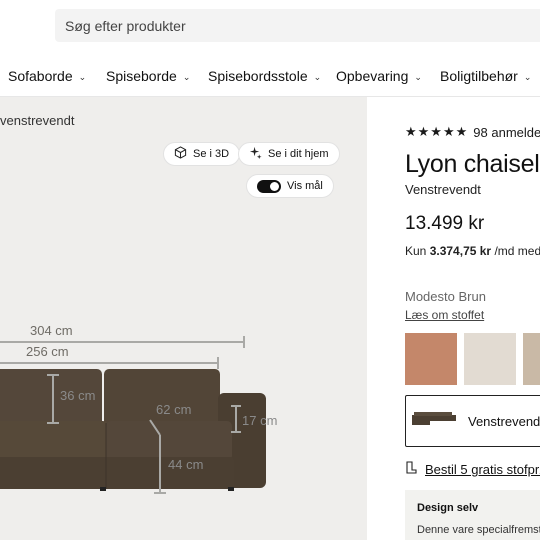 The image size is (540, 540). Describe the element at coordinates (478, 530) in the screenshot. I see `design-text: Denne vare specialfremstilles` at that location.